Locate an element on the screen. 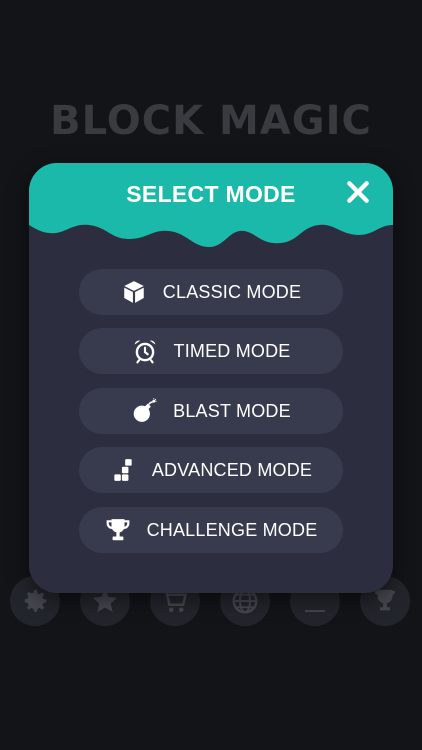  challenge-mode-button: CHALLENGE MODE is located at coordinates (211, 530).